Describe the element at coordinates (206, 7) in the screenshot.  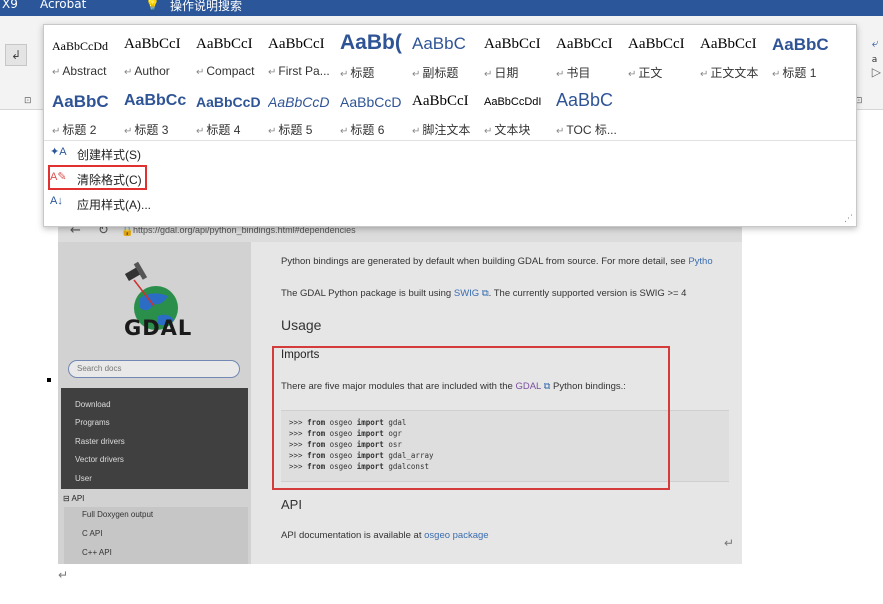
I see `tell-me-search: 操作说明搜索` at that location.